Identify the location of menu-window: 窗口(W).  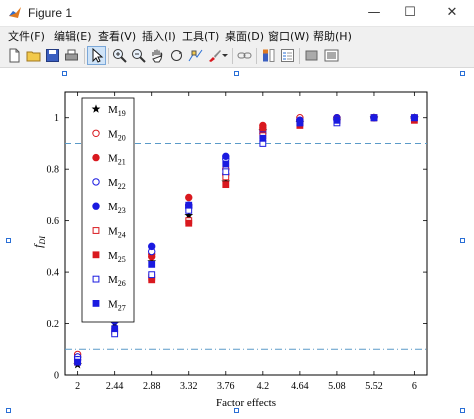
(288, 36).